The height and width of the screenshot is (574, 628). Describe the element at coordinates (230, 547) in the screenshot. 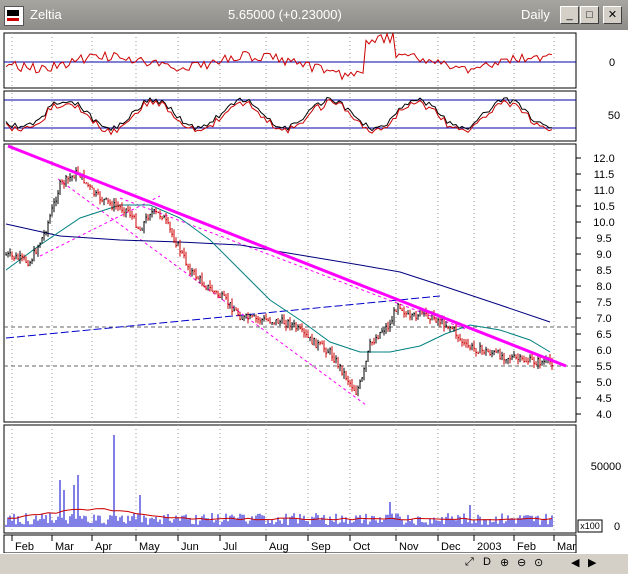

I see `month-label: Jul` at that location.